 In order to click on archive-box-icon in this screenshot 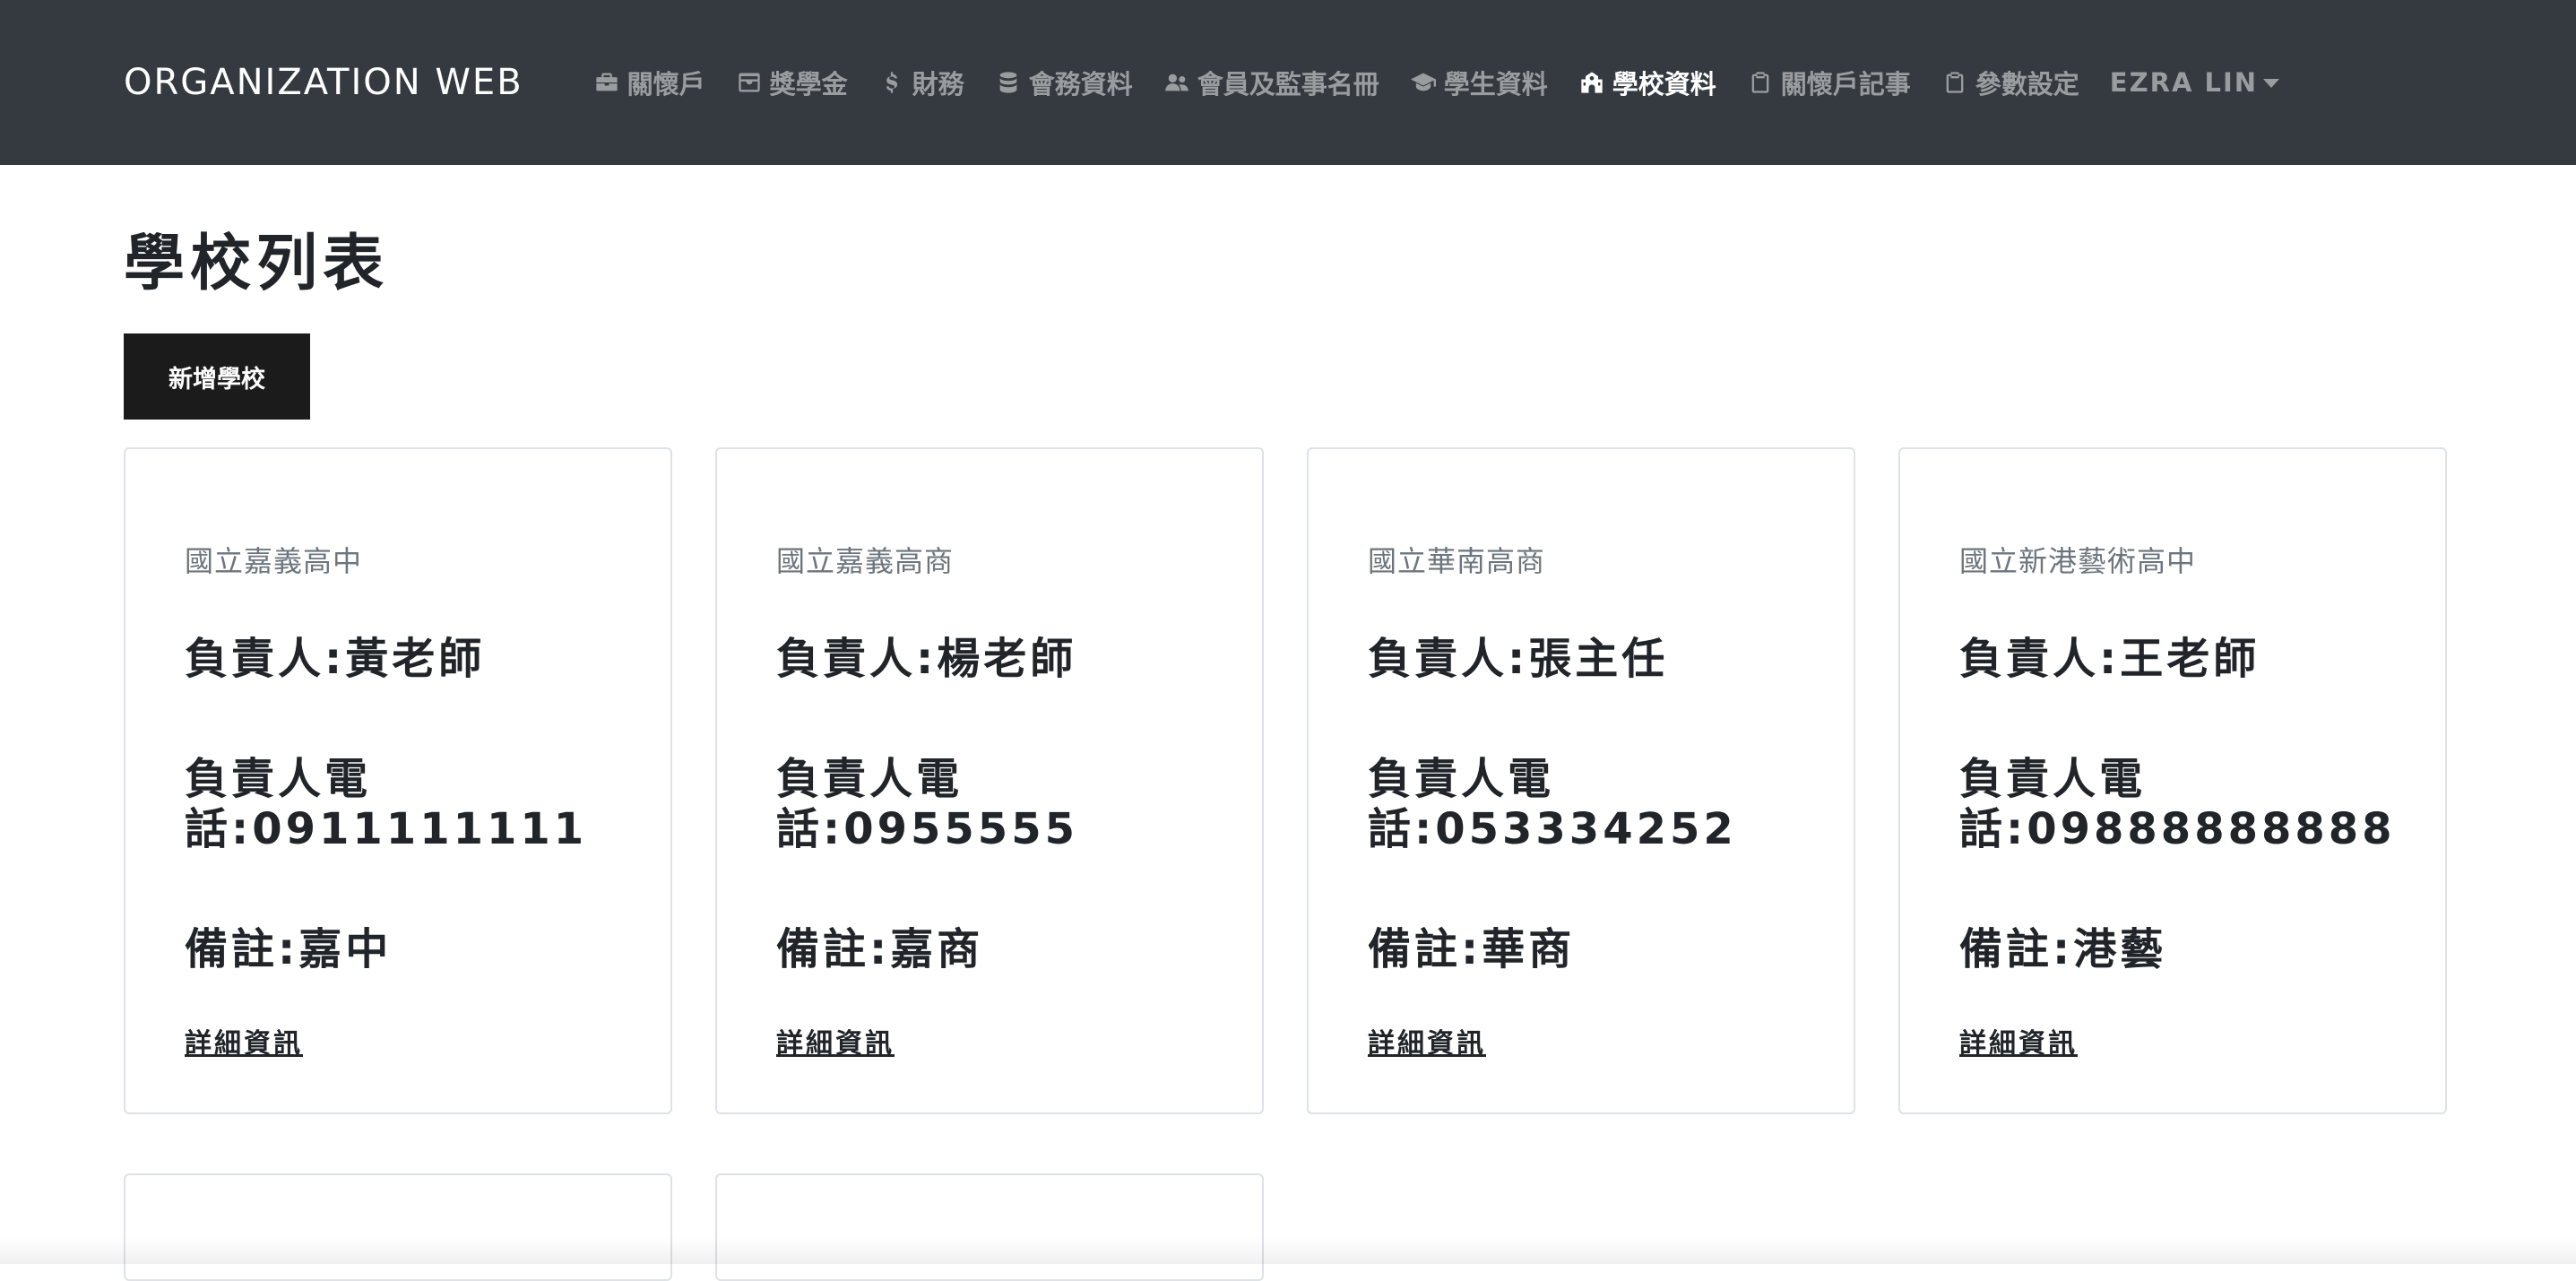, I will do `click(749, 82)`.